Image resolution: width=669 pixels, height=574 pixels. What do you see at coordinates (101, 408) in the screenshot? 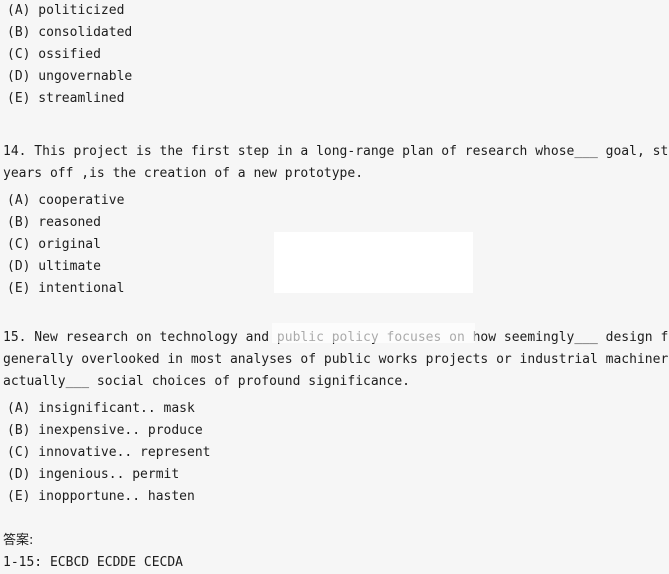
I see `option-row: (A) insignificant.. mask` at bounding box center [101, 408].